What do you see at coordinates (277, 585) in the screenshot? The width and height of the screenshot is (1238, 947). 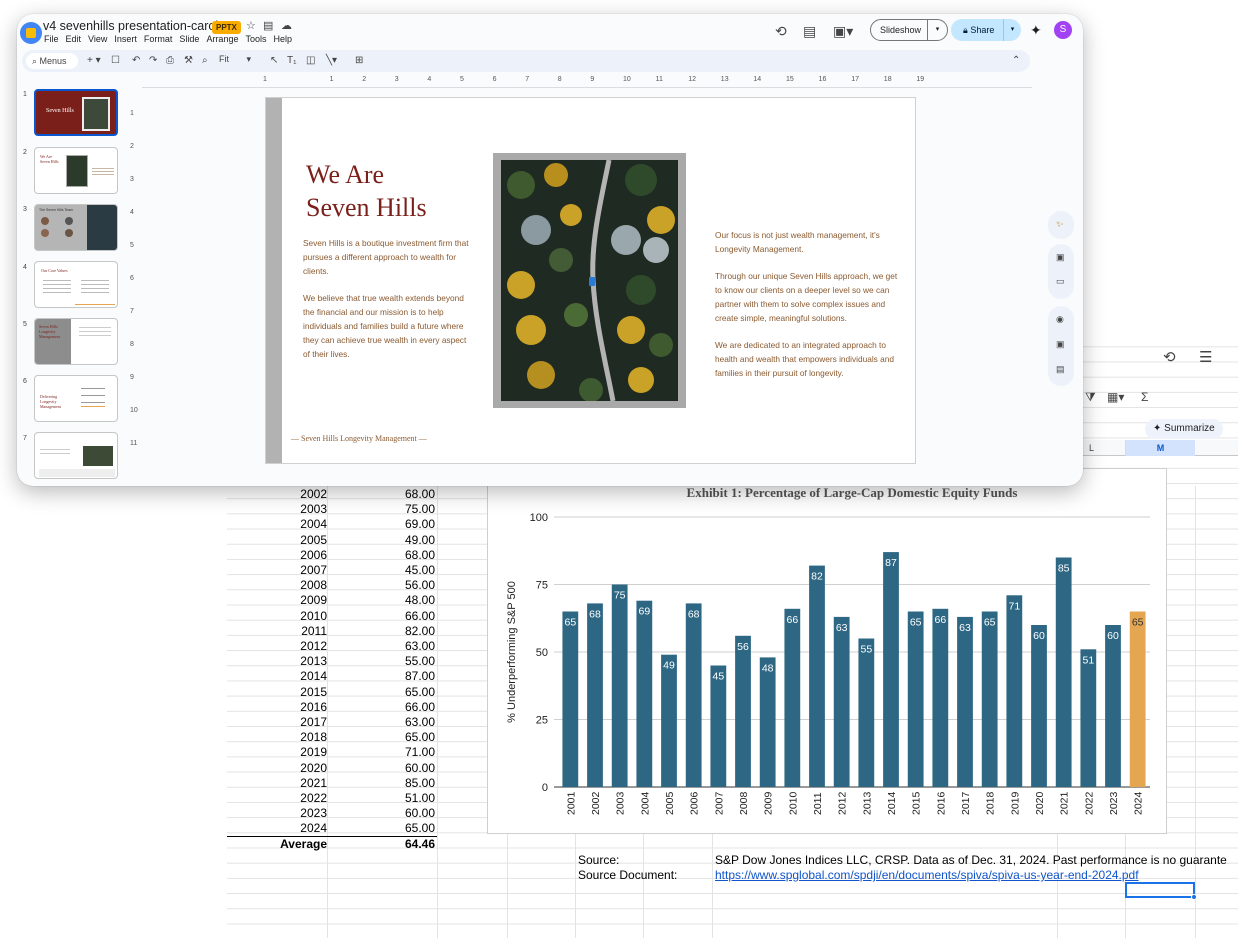 I see `year-cell: 2008` at bounding box center [277, 585].